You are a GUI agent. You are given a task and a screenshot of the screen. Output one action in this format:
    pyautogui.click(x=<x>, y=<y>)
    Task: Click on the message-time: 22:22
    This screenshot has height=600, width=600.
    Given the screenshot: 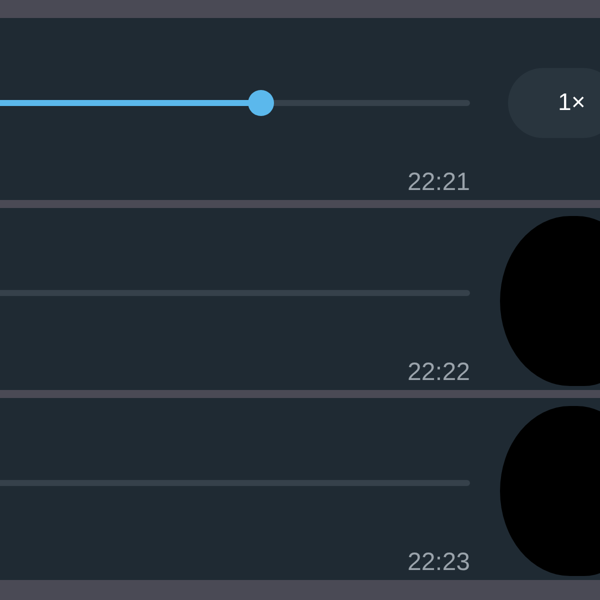 What is the action you would take?
    pyautogui.click(x=438, y=372)
    